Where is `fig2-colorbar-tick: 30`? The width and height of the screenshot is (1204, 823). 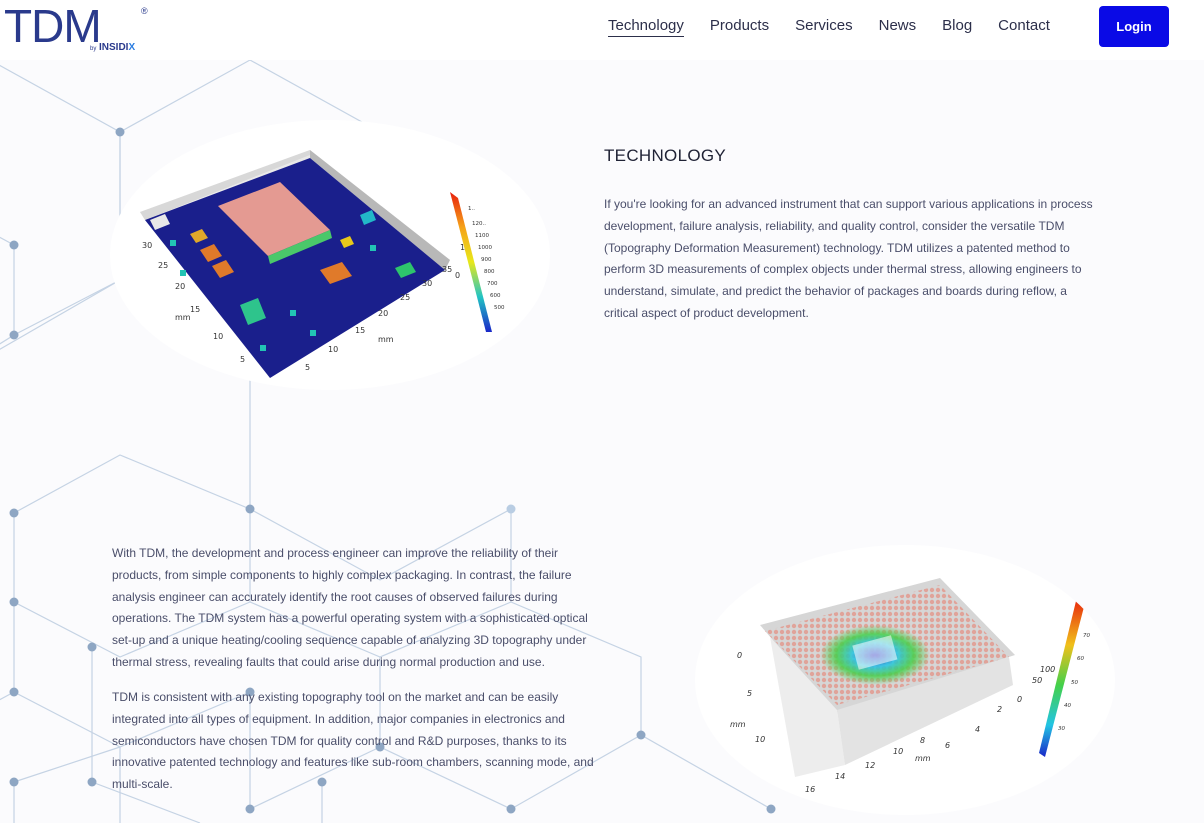
fig2-colorbar-tick: 30 is located at coordinates (1061, 729).